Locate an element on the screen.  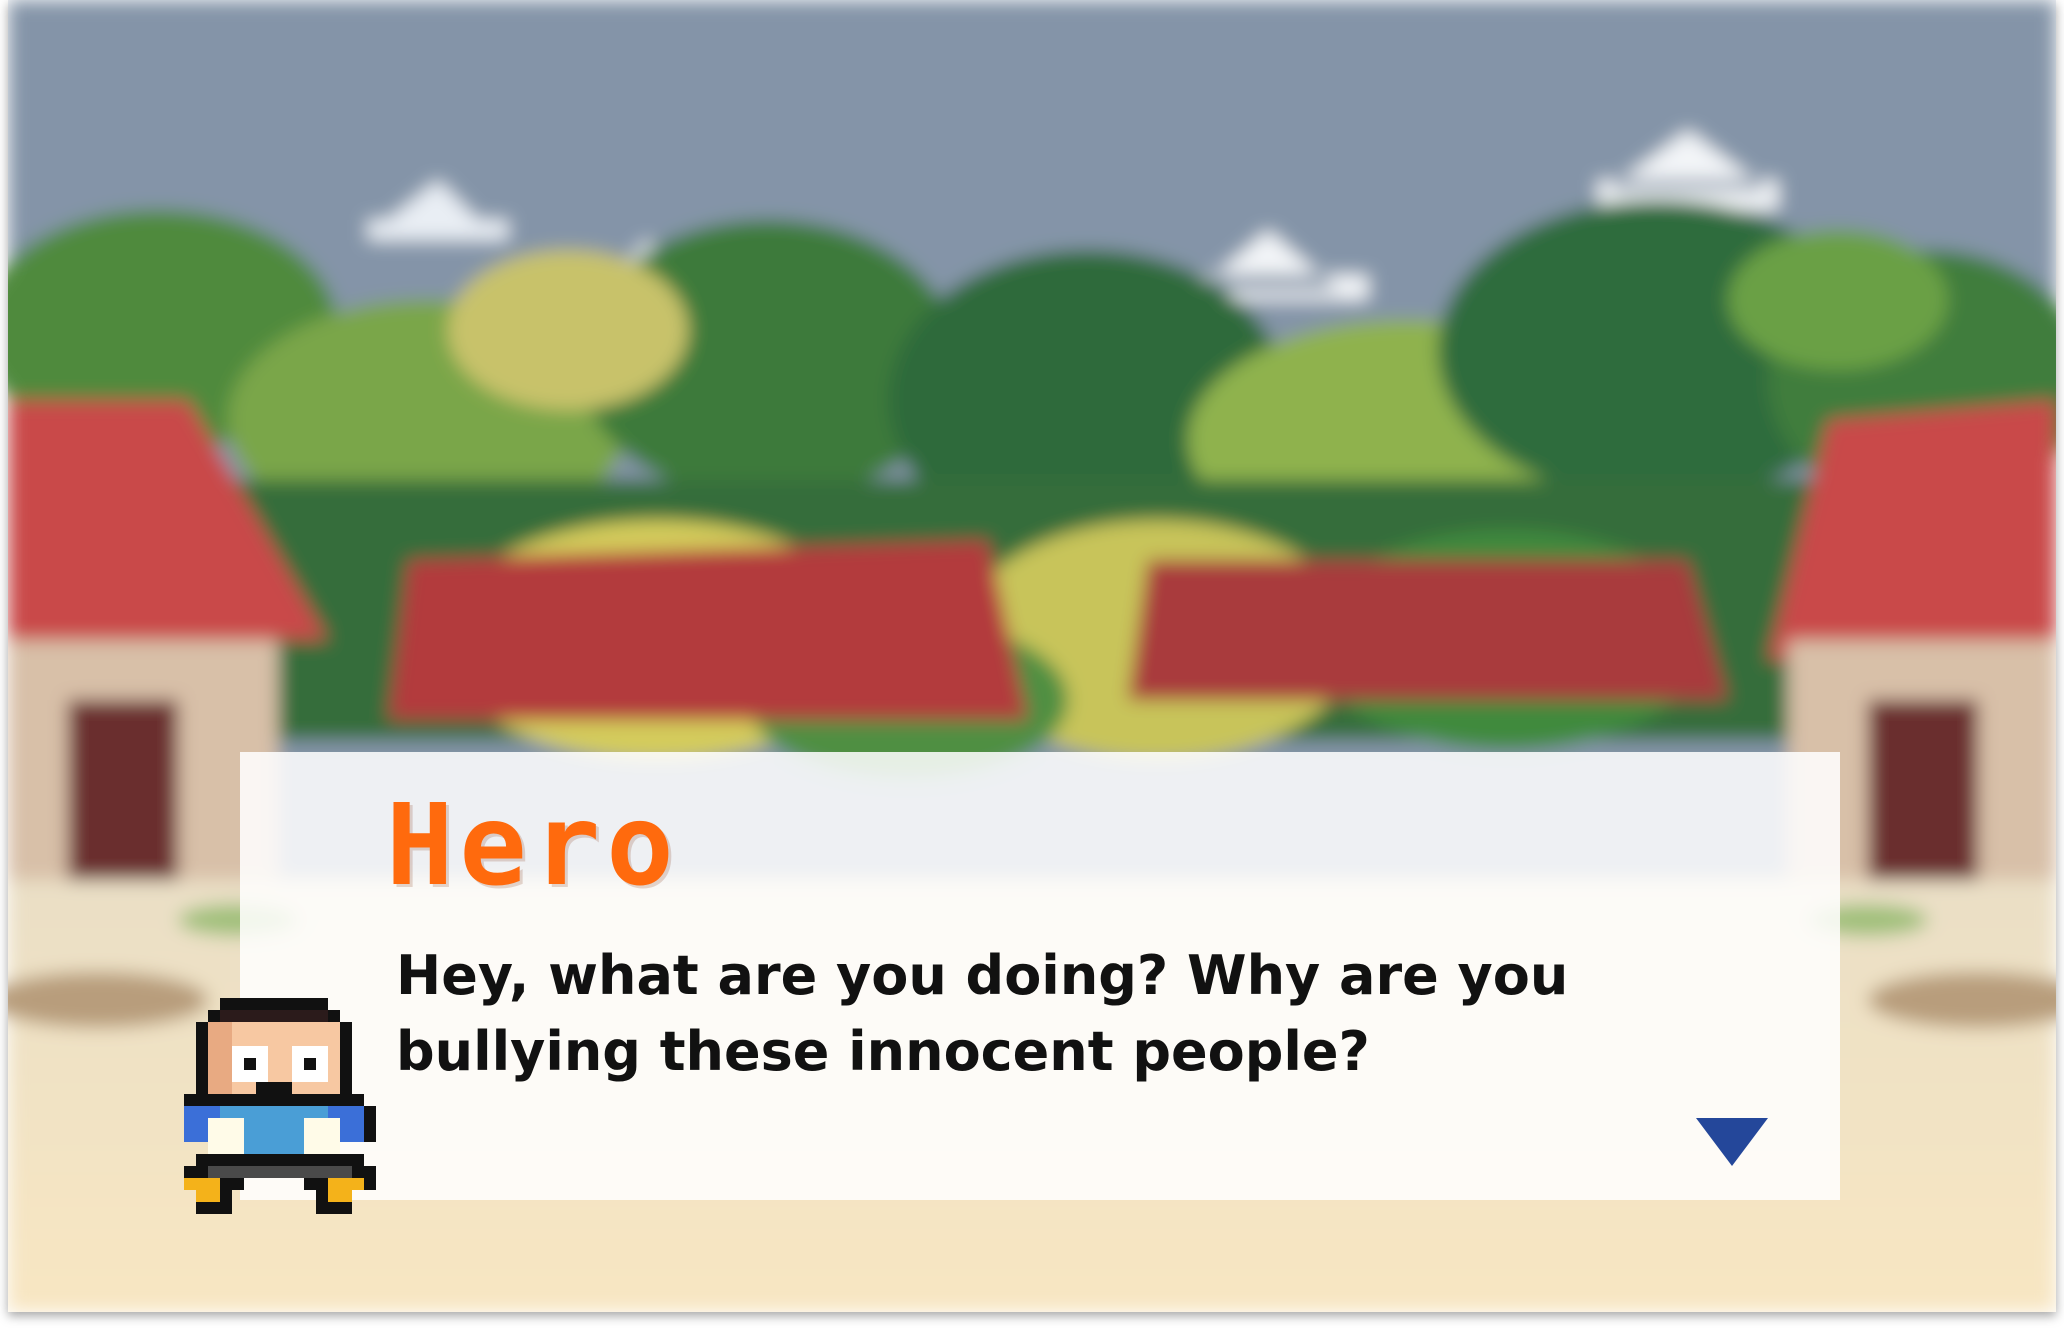
hero-pixel-portrait-icon is located at coordinates (280, 1106).